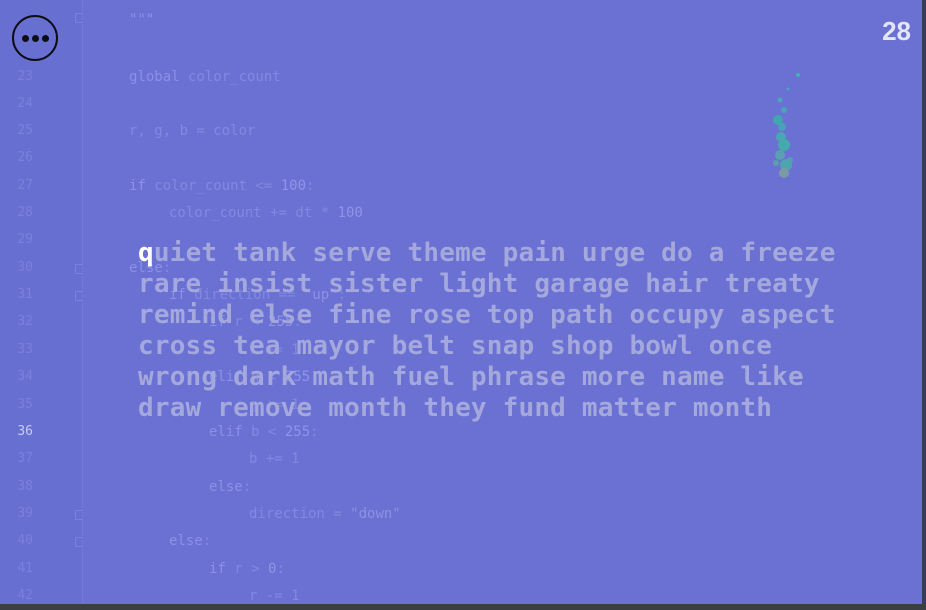  I want to click on code-token: elif, so click(226, 432).